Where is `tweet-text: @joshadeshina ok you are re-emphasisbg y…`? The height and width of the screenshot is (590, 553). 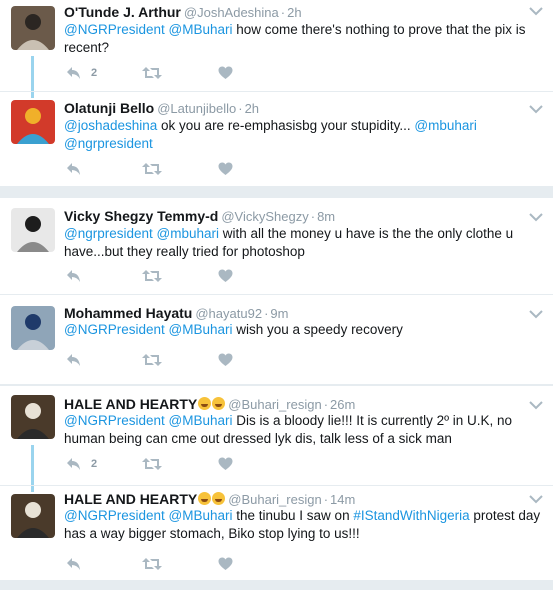 tweet-text: @joshadeshina ok you are re-emphasisbg y… is located at coordinates (303, 135).